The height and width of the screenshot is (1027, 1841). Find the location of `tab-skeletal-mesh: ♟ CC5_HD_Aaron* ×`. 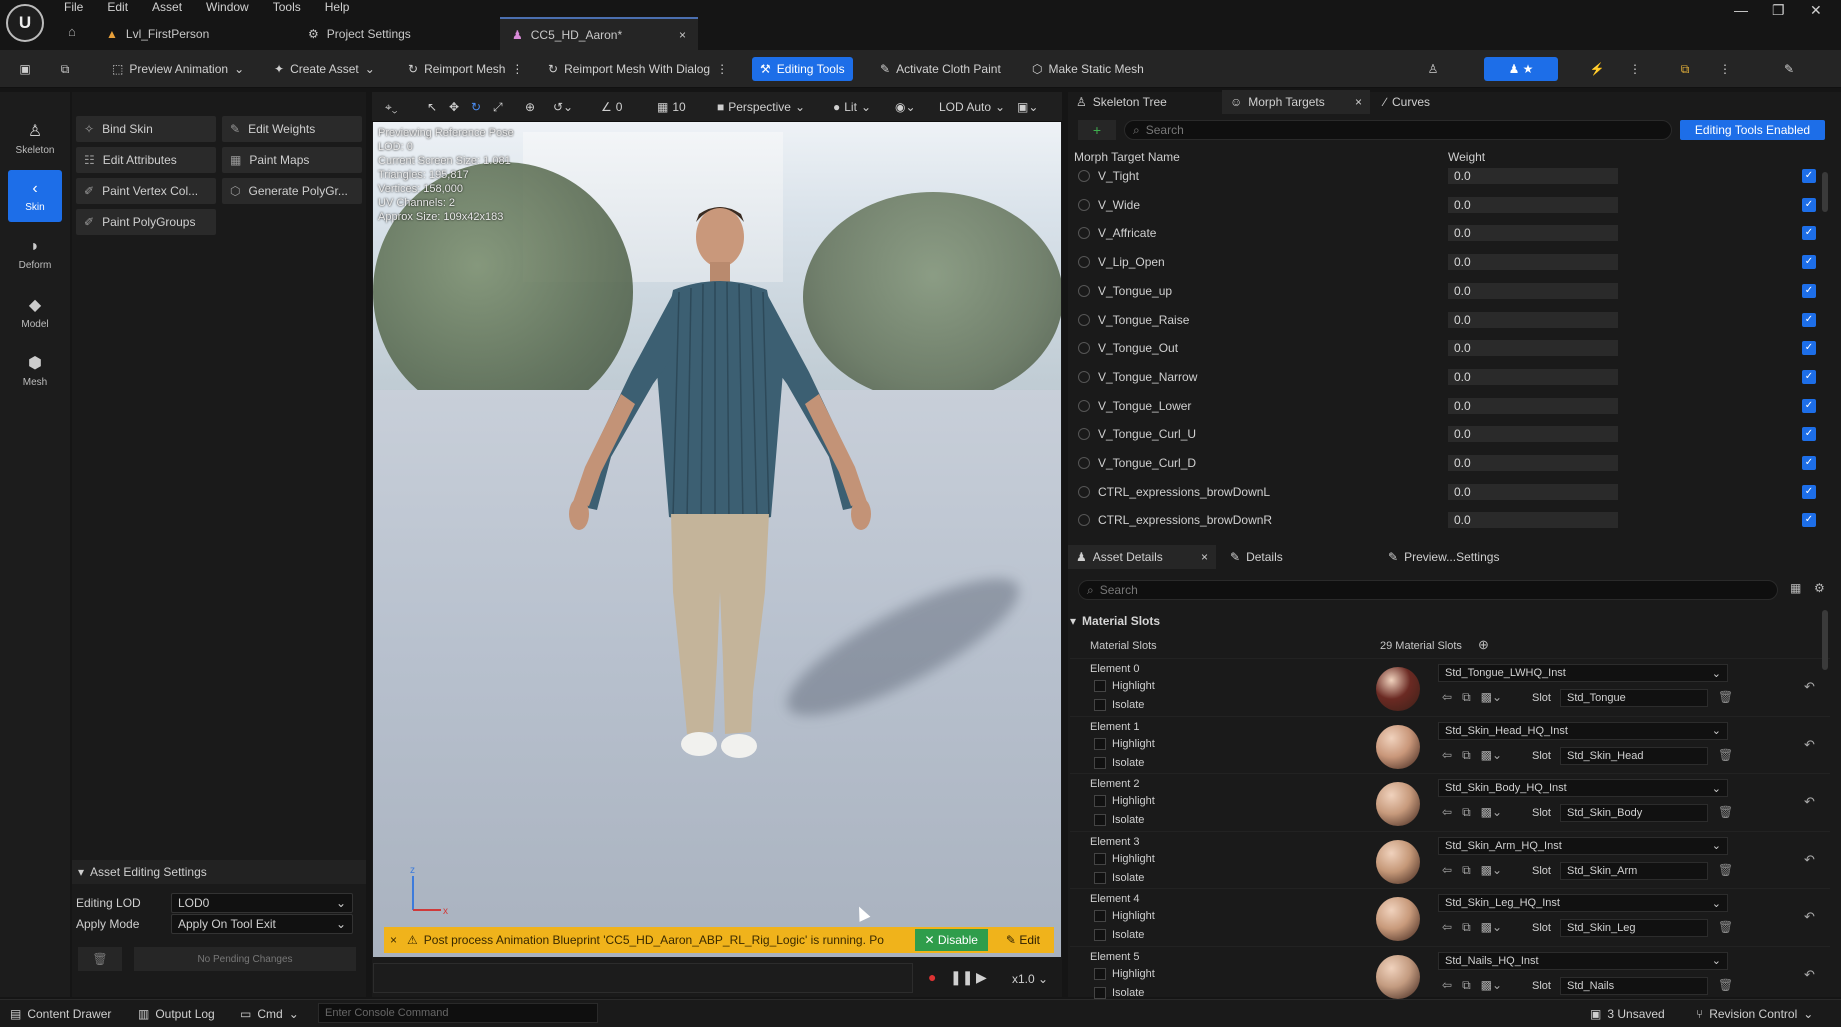

tab-skeletal-mesh: ♟ CC5_HD_Aaron* × is located at coordinates (599, 33).